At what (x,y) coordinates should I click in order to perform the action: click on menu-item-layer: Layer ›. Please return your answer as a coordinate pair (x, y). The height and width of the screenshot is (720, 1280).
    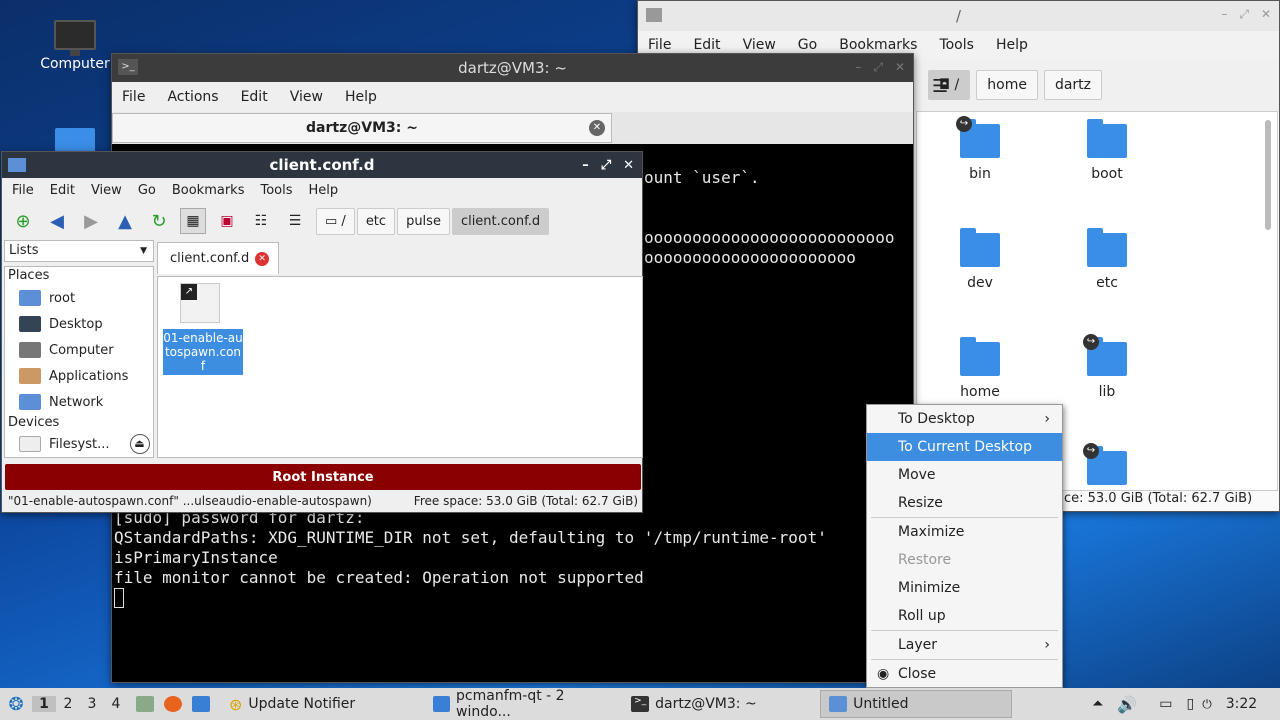
    Looking at the image, I should click on (964, 645).